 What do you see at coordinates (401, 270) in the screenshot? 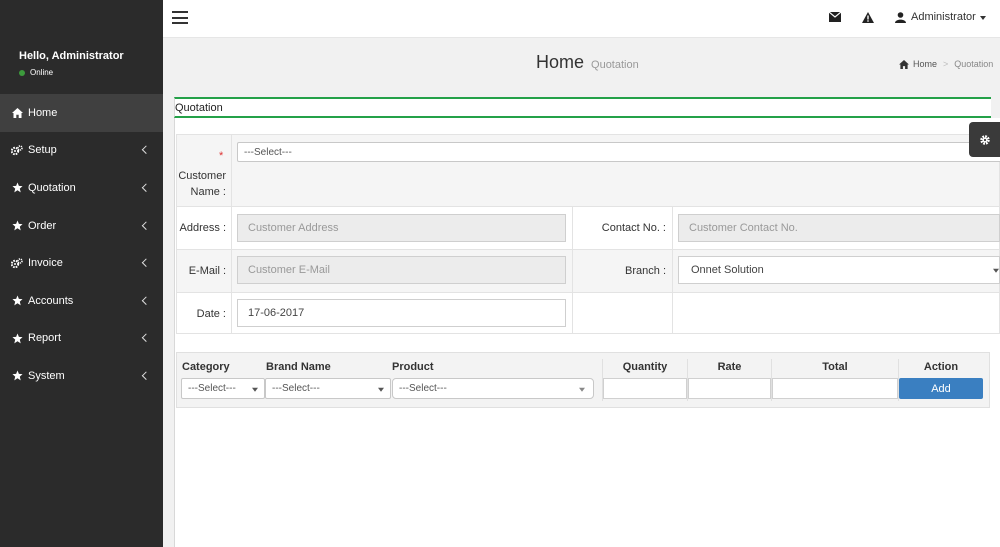
I see `email-input: Customer E-Mail` at bounding box center [401, 270].